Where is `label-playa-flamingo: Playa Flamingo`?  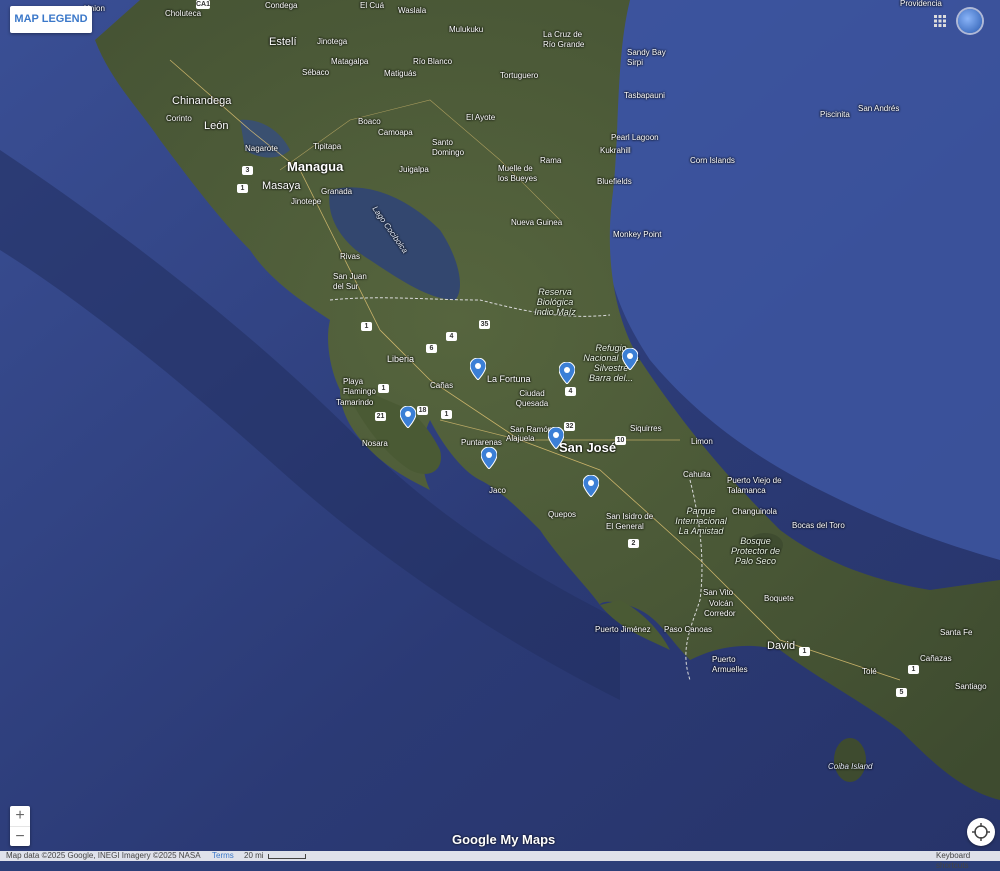 label-playa-flamingo: Playa Flamingo is located at coordinates (359, 386).